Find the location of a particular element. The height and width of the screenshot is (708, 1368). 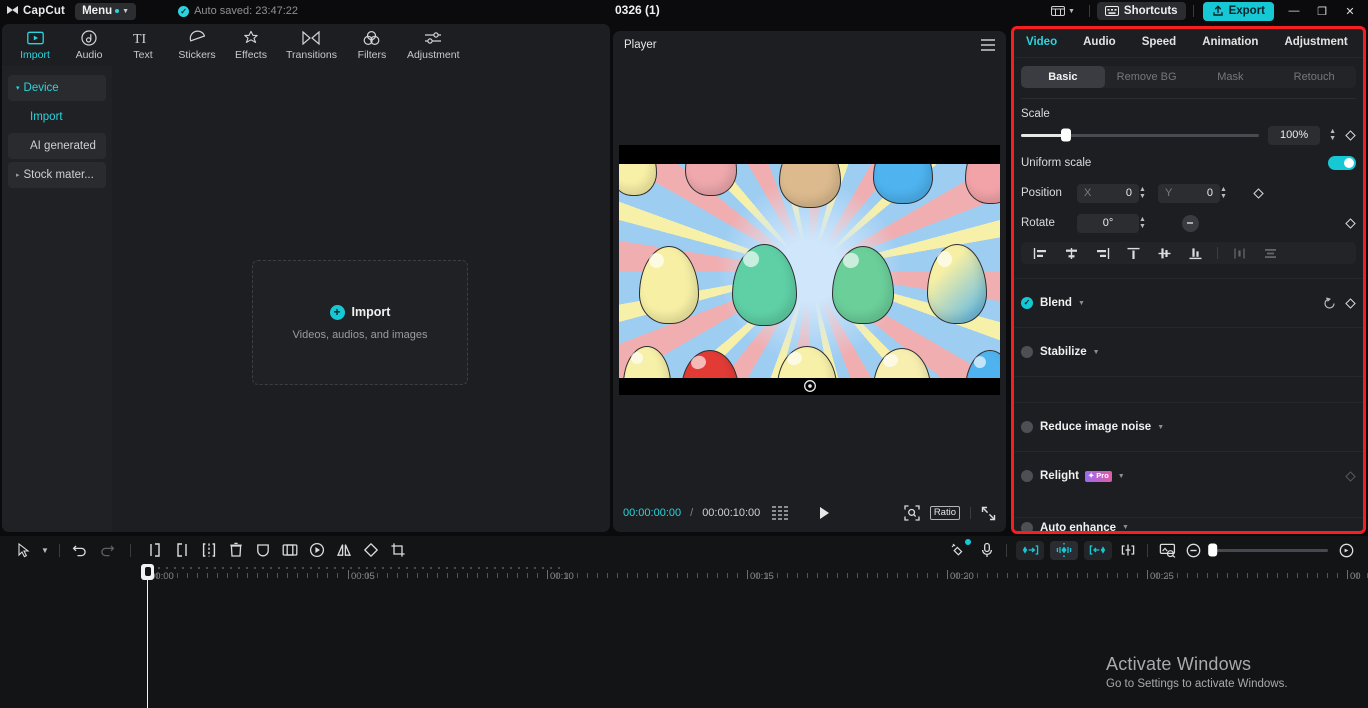

menu-button: Menu ▼ is located at coordinates (106, 11).